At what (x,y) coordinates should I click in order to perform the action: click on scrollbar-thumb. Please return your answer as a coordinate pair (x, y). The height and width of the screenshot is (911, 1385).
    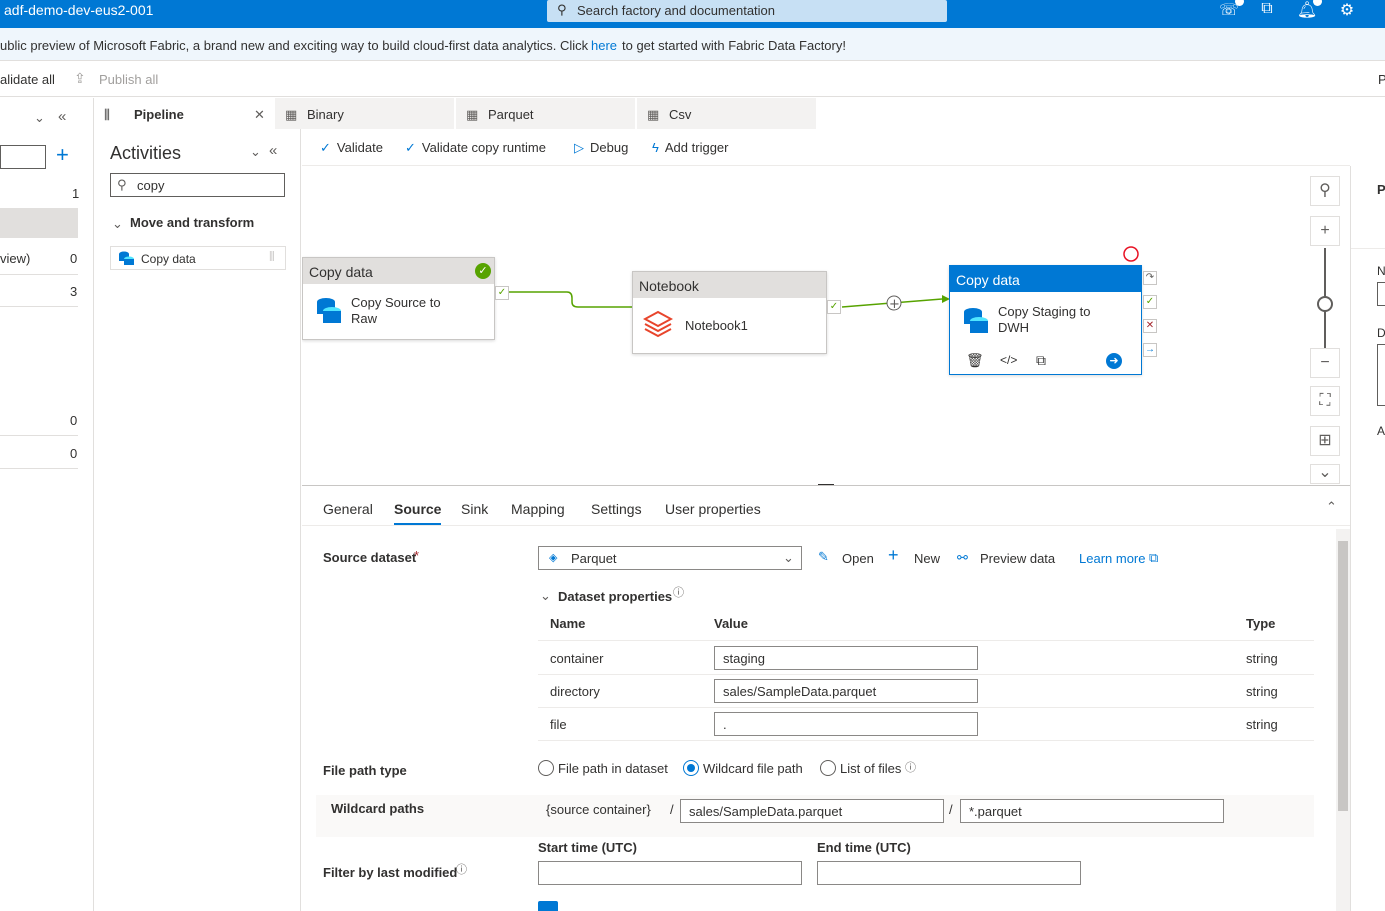
    Looking at the image, I should click on (1343, 676).